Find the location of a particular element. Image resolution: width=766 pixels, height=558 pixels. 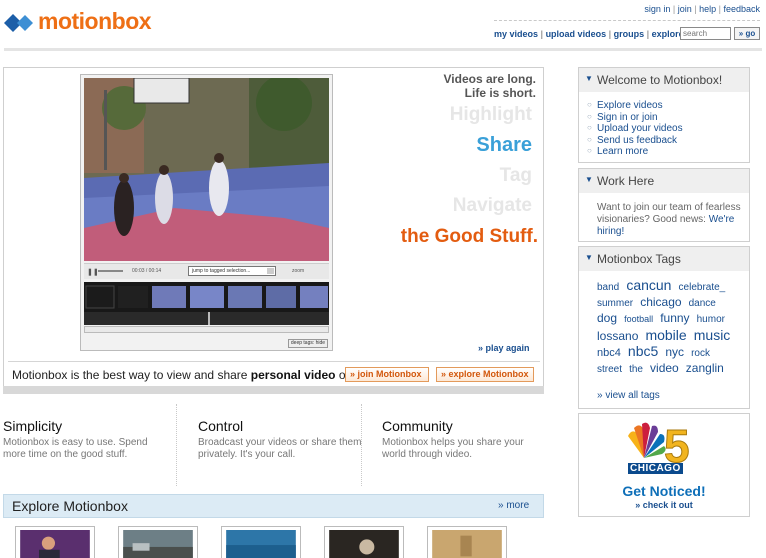

view-all-tags-link: » view all tags is located at coordinates (628, 395).